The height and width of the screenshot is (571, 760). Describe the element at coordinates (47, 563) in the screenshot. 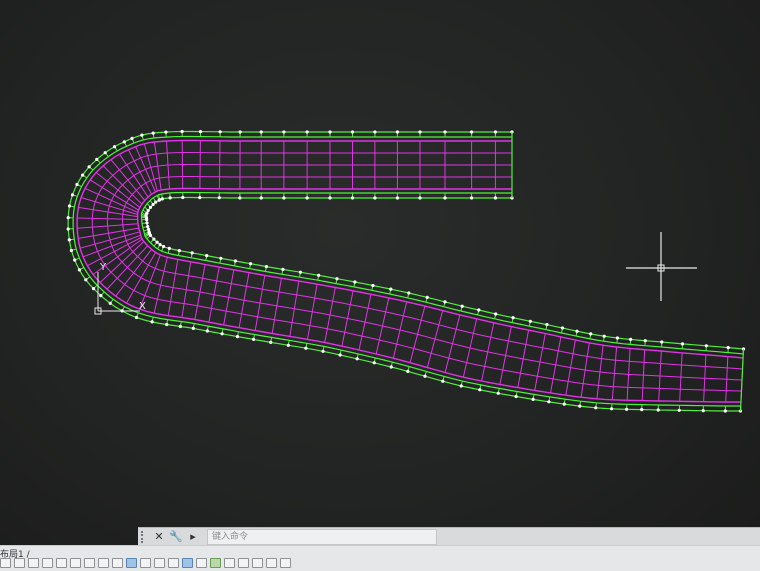

I see `polar-icon` at that location.